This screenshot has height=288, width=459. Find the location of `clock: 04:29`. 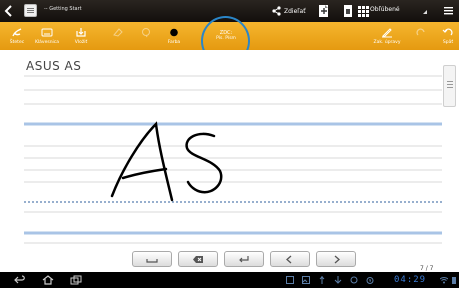

clock: 04:29 is located at coordinates (410, 280).